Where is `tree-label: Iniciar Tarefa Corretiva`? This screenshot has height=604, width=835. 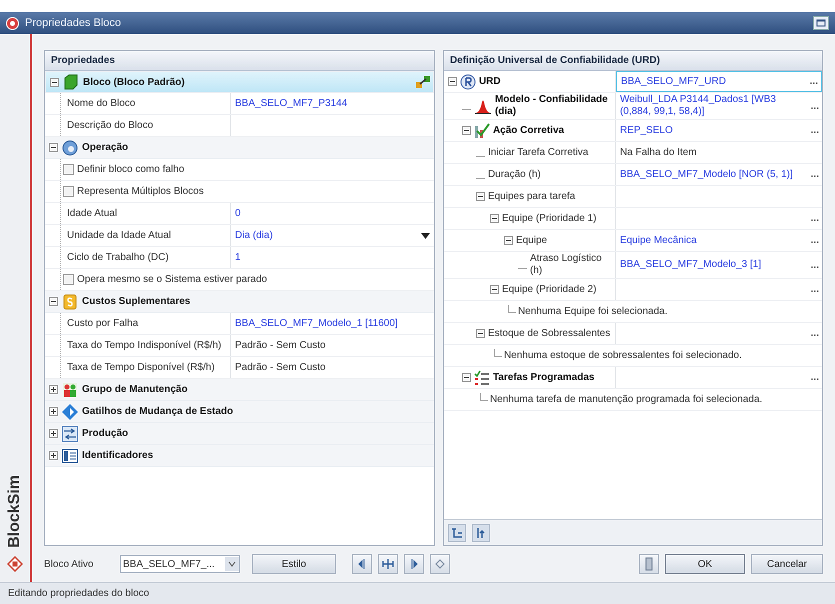
tree-label: Iniciar Tarefa Corretiva is located at coordinates (538, 152).